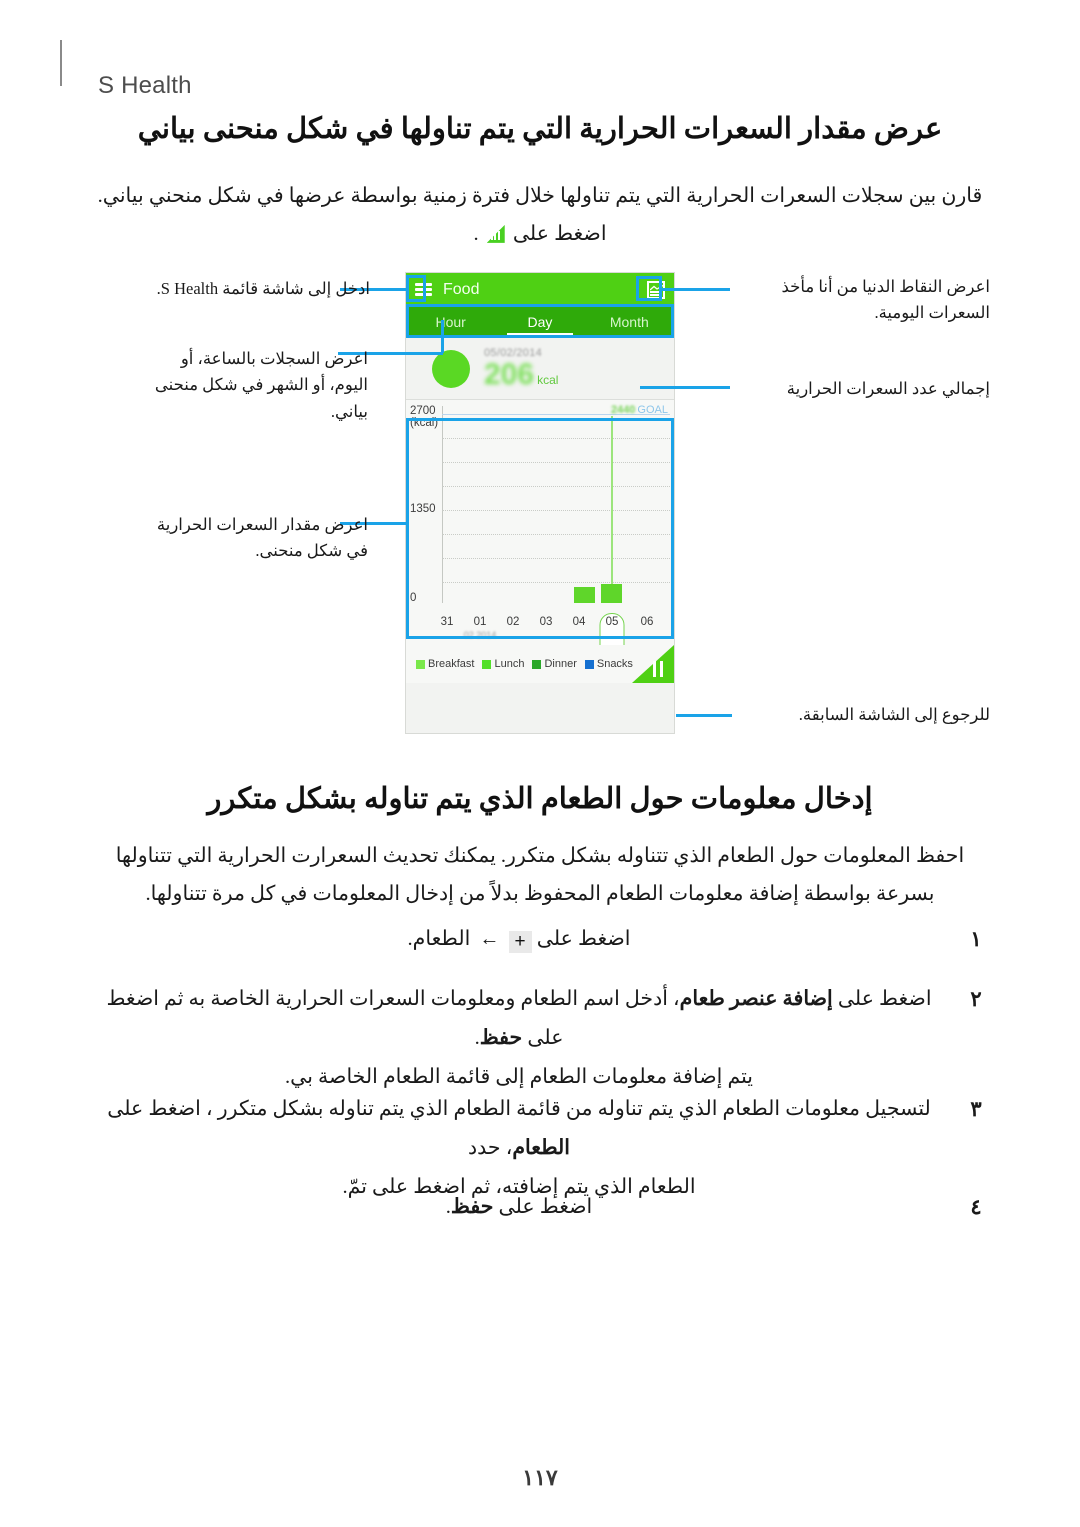 The height and width of the screenshot is (1527, 1080). I want to click on callout-menu: ادخل إلى شاشة قائمة S Health., so click(263, 288).